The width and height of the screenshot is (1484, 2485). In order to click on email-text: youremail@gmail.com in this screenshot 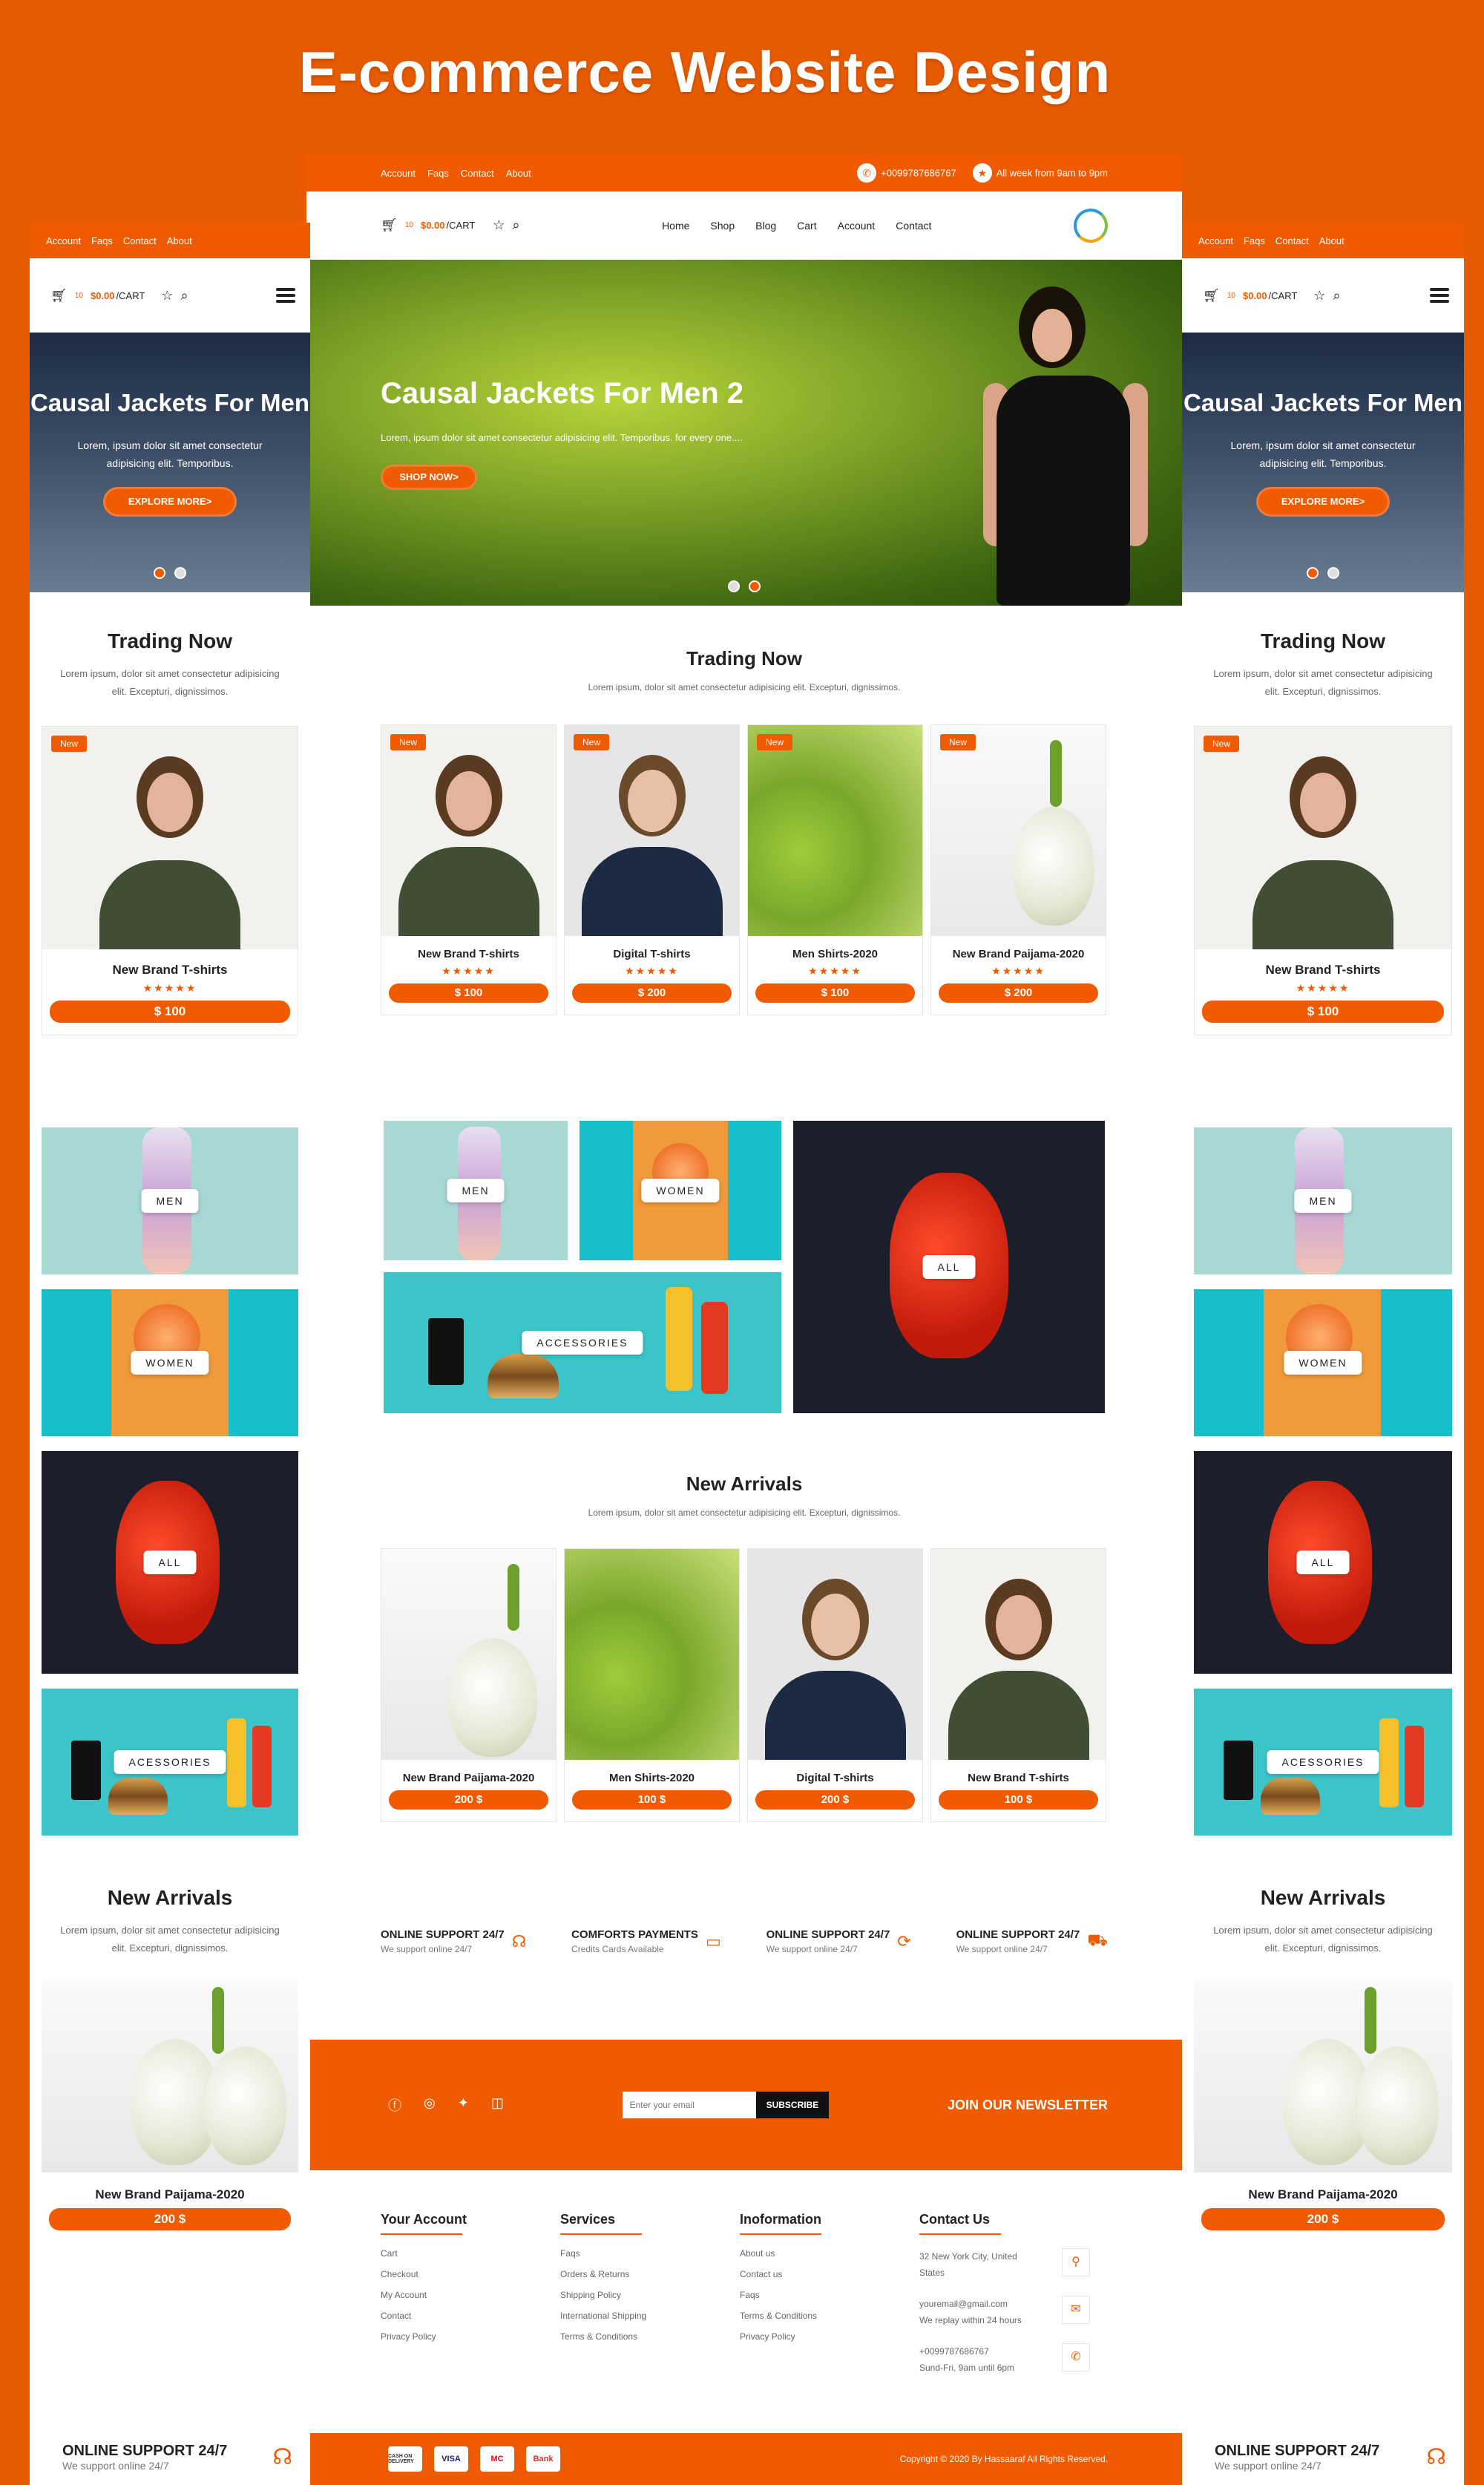, I will do `click(970, 2304)`.